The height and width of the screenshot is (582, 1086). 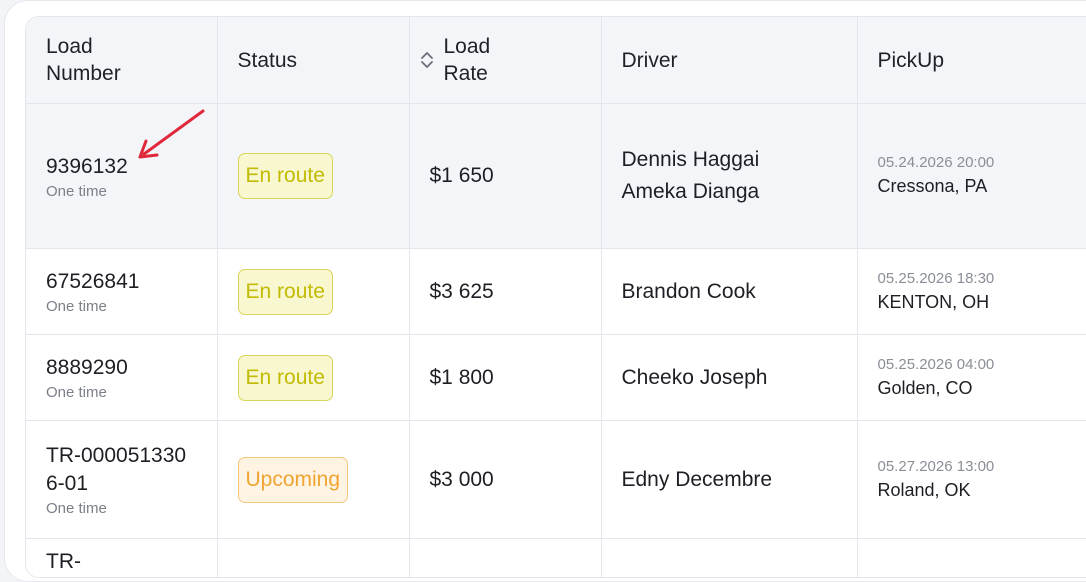 I want to click on load-number: TR-, so click(x=131, y=559).